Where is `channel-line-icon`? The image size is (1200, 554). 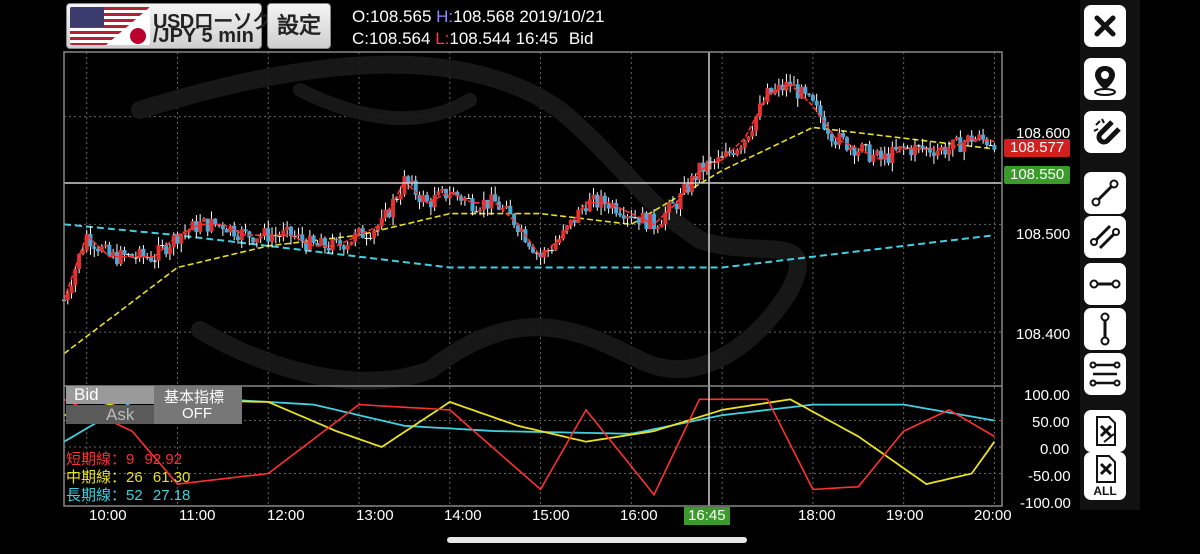
channel-line-icon is located at coordinates (1105, 237).